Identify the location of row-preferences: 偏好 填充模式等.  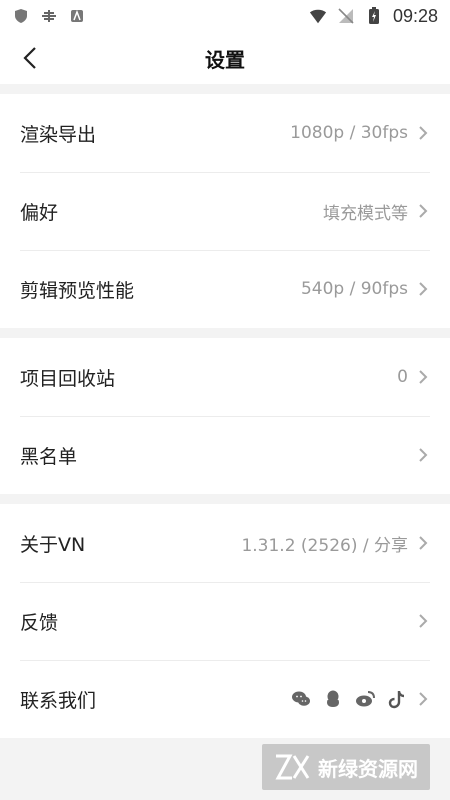
(225, 211).